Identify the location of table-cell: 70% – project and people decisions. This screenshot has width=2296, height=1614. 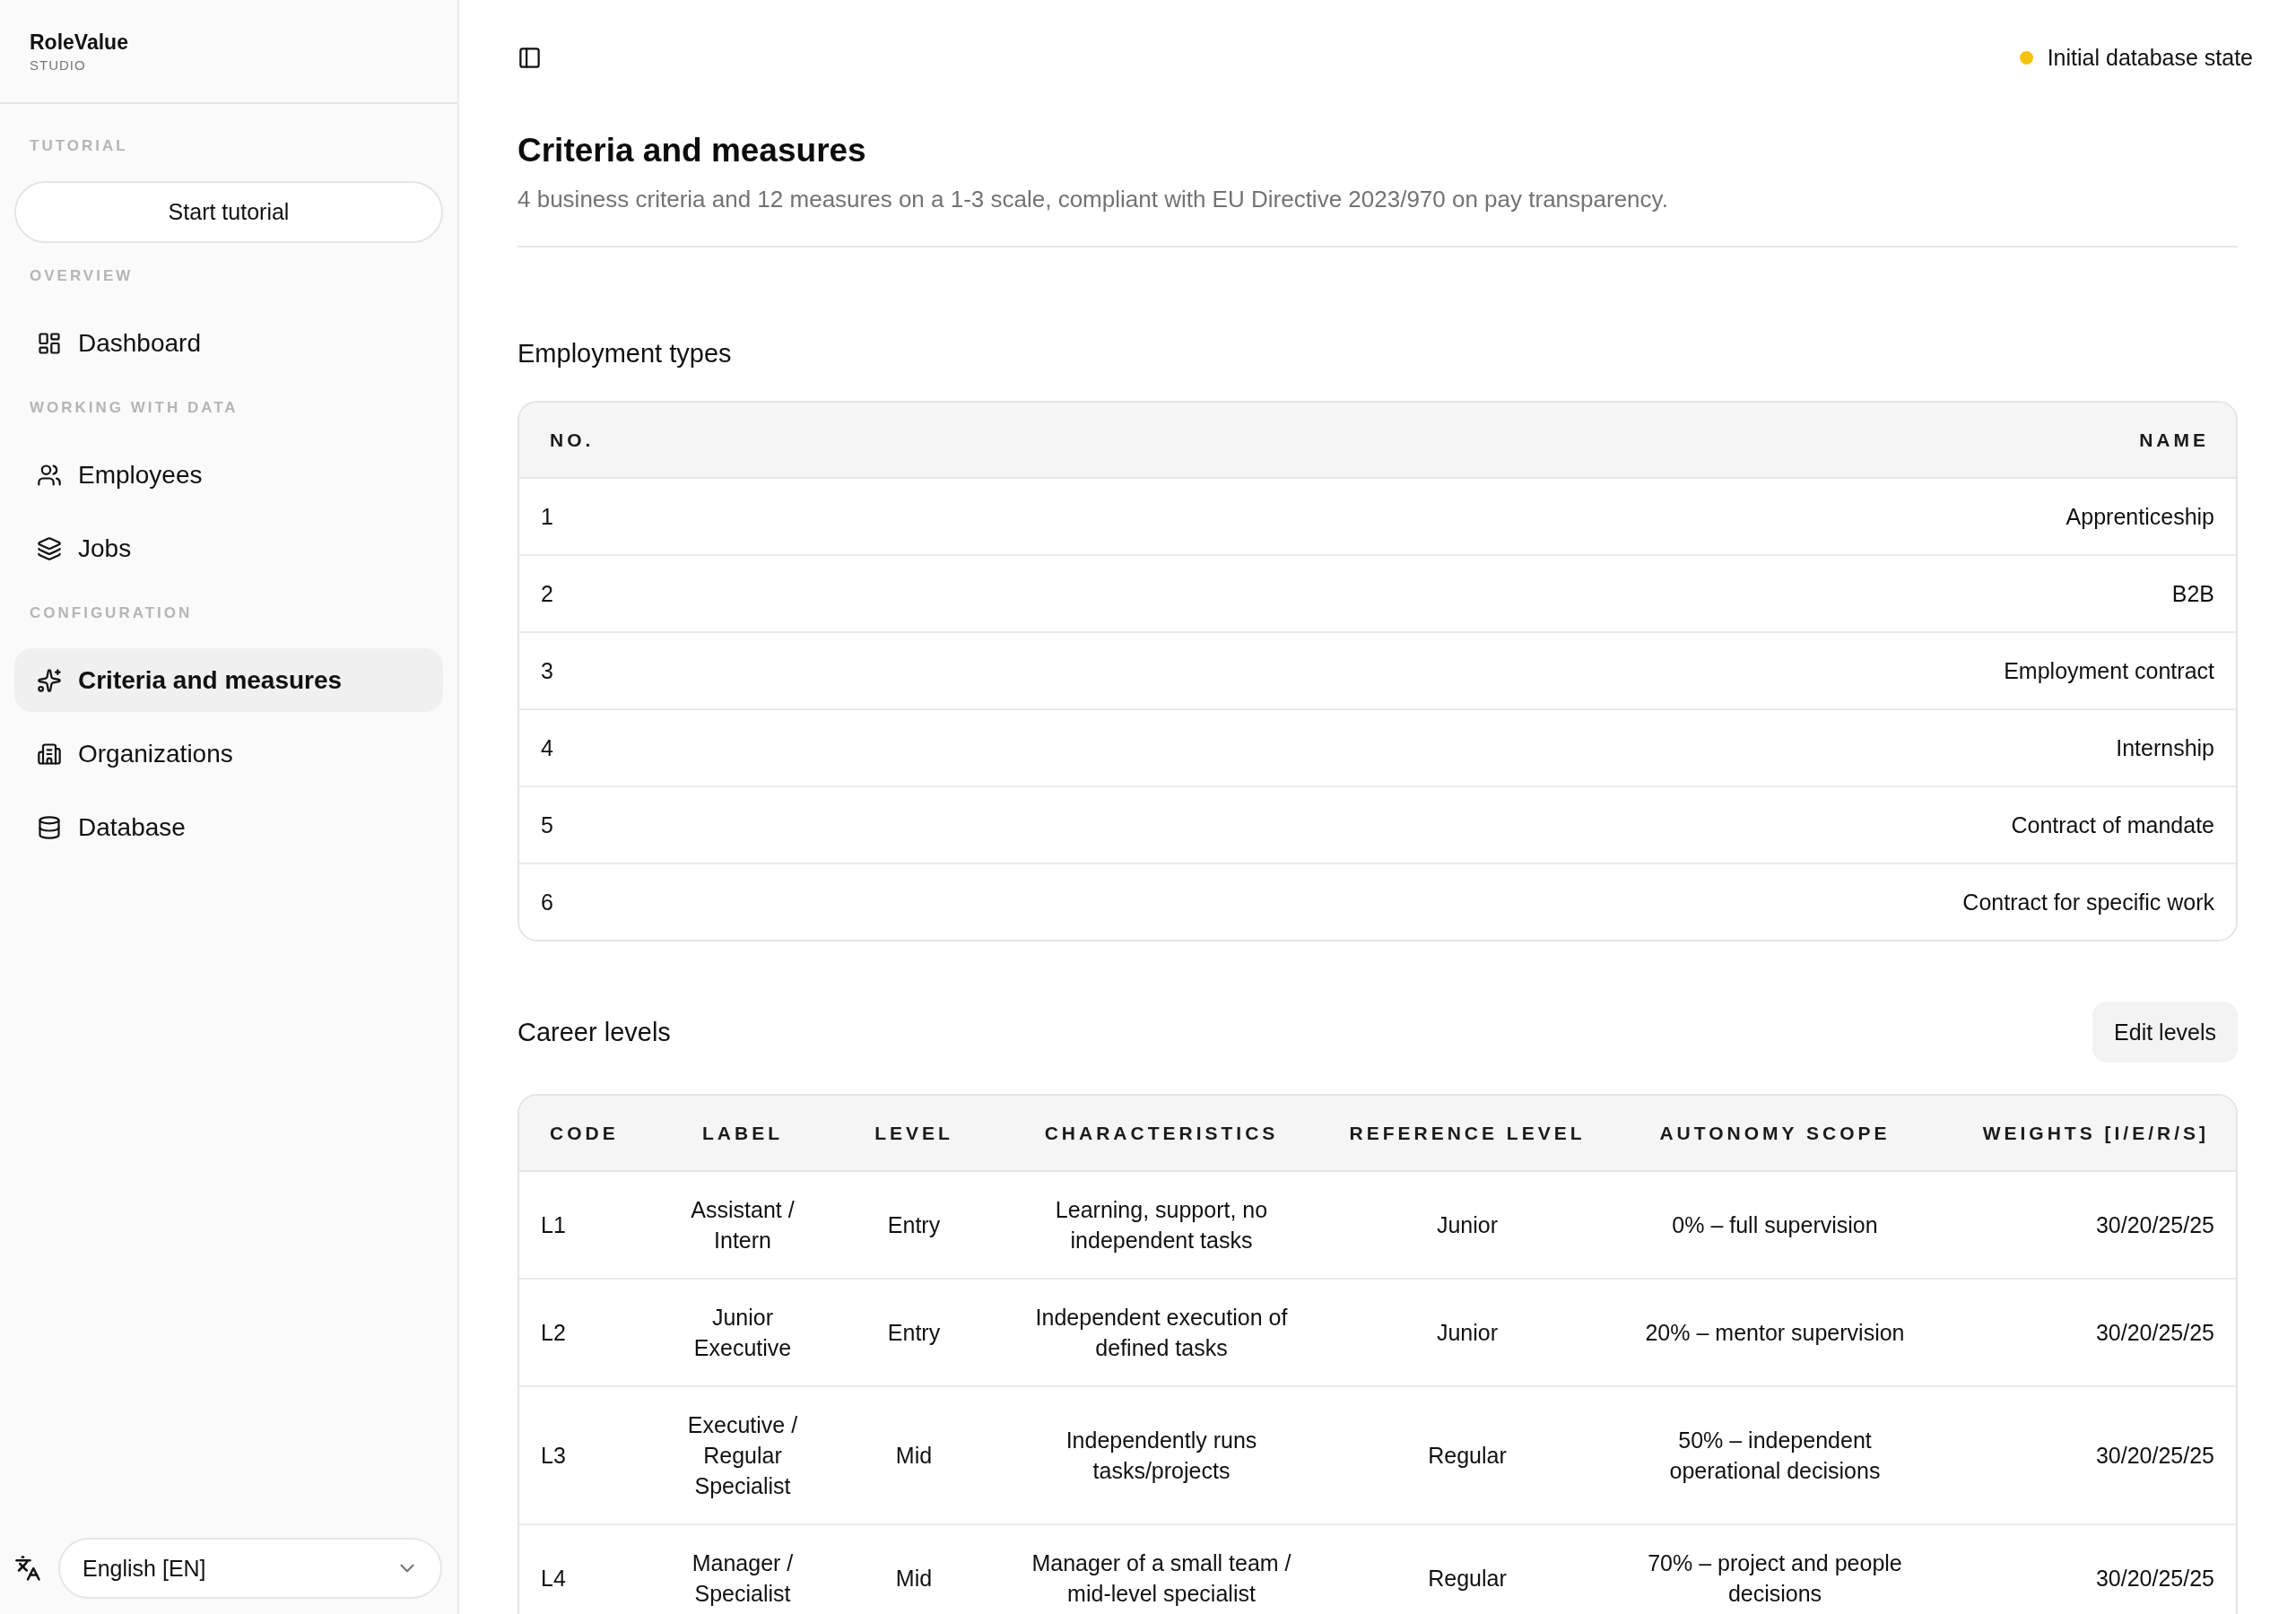
(1775, 1569).